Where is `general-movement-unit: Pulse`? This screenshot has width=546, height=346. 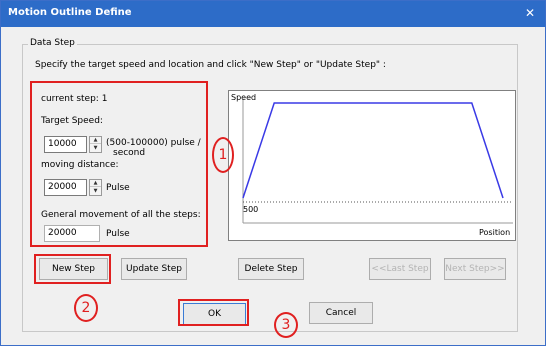 general-movement-unit: Pulse is located at coordinates (118, 234).